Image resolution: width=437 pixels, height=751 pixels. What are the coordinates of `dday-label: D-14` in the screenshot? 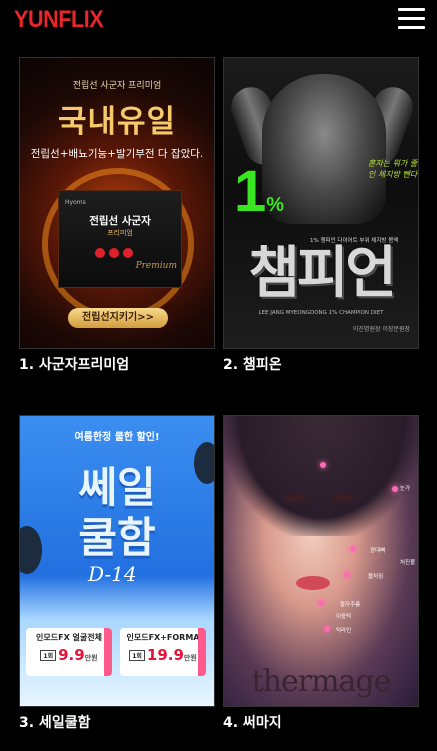 It's located at (112, 574).